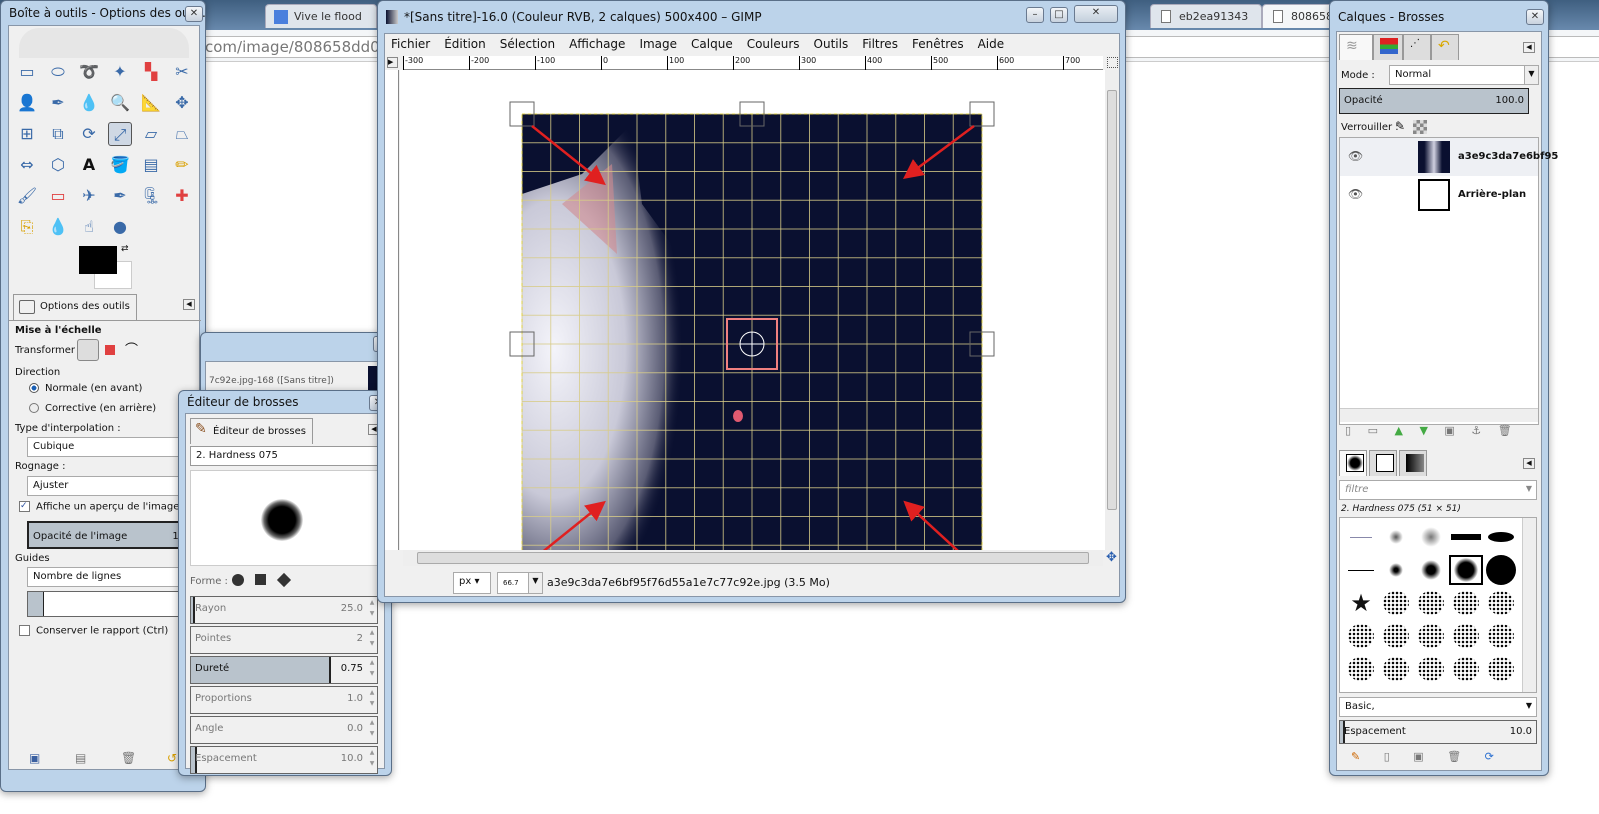  Describe the element at coordinates (1112, 62) in the screenshot. I see `zoom-on-resize-icon` at that location.